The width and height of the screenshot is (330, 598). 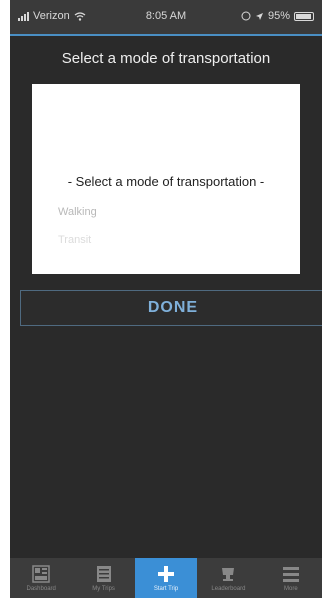 What do you see at coordinates (166, 574) in the screenshot?
I see `plus-icon` at bounding box center [166, 574].